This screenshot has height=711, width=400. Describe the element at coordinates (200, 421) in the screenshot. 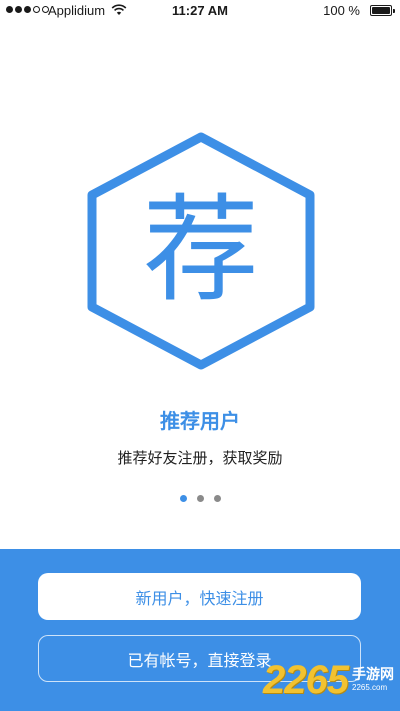

I see `feature-title: 推荐用户` at that location.